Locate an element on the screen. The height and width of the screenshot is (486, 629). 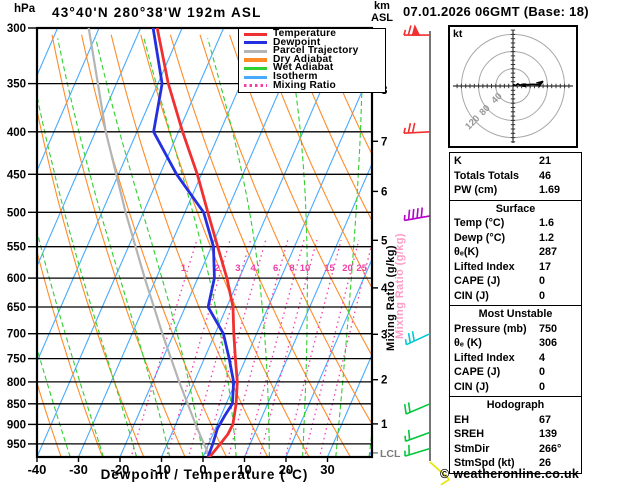
panel-row-value: 750 is located at coordinates (548, 328).